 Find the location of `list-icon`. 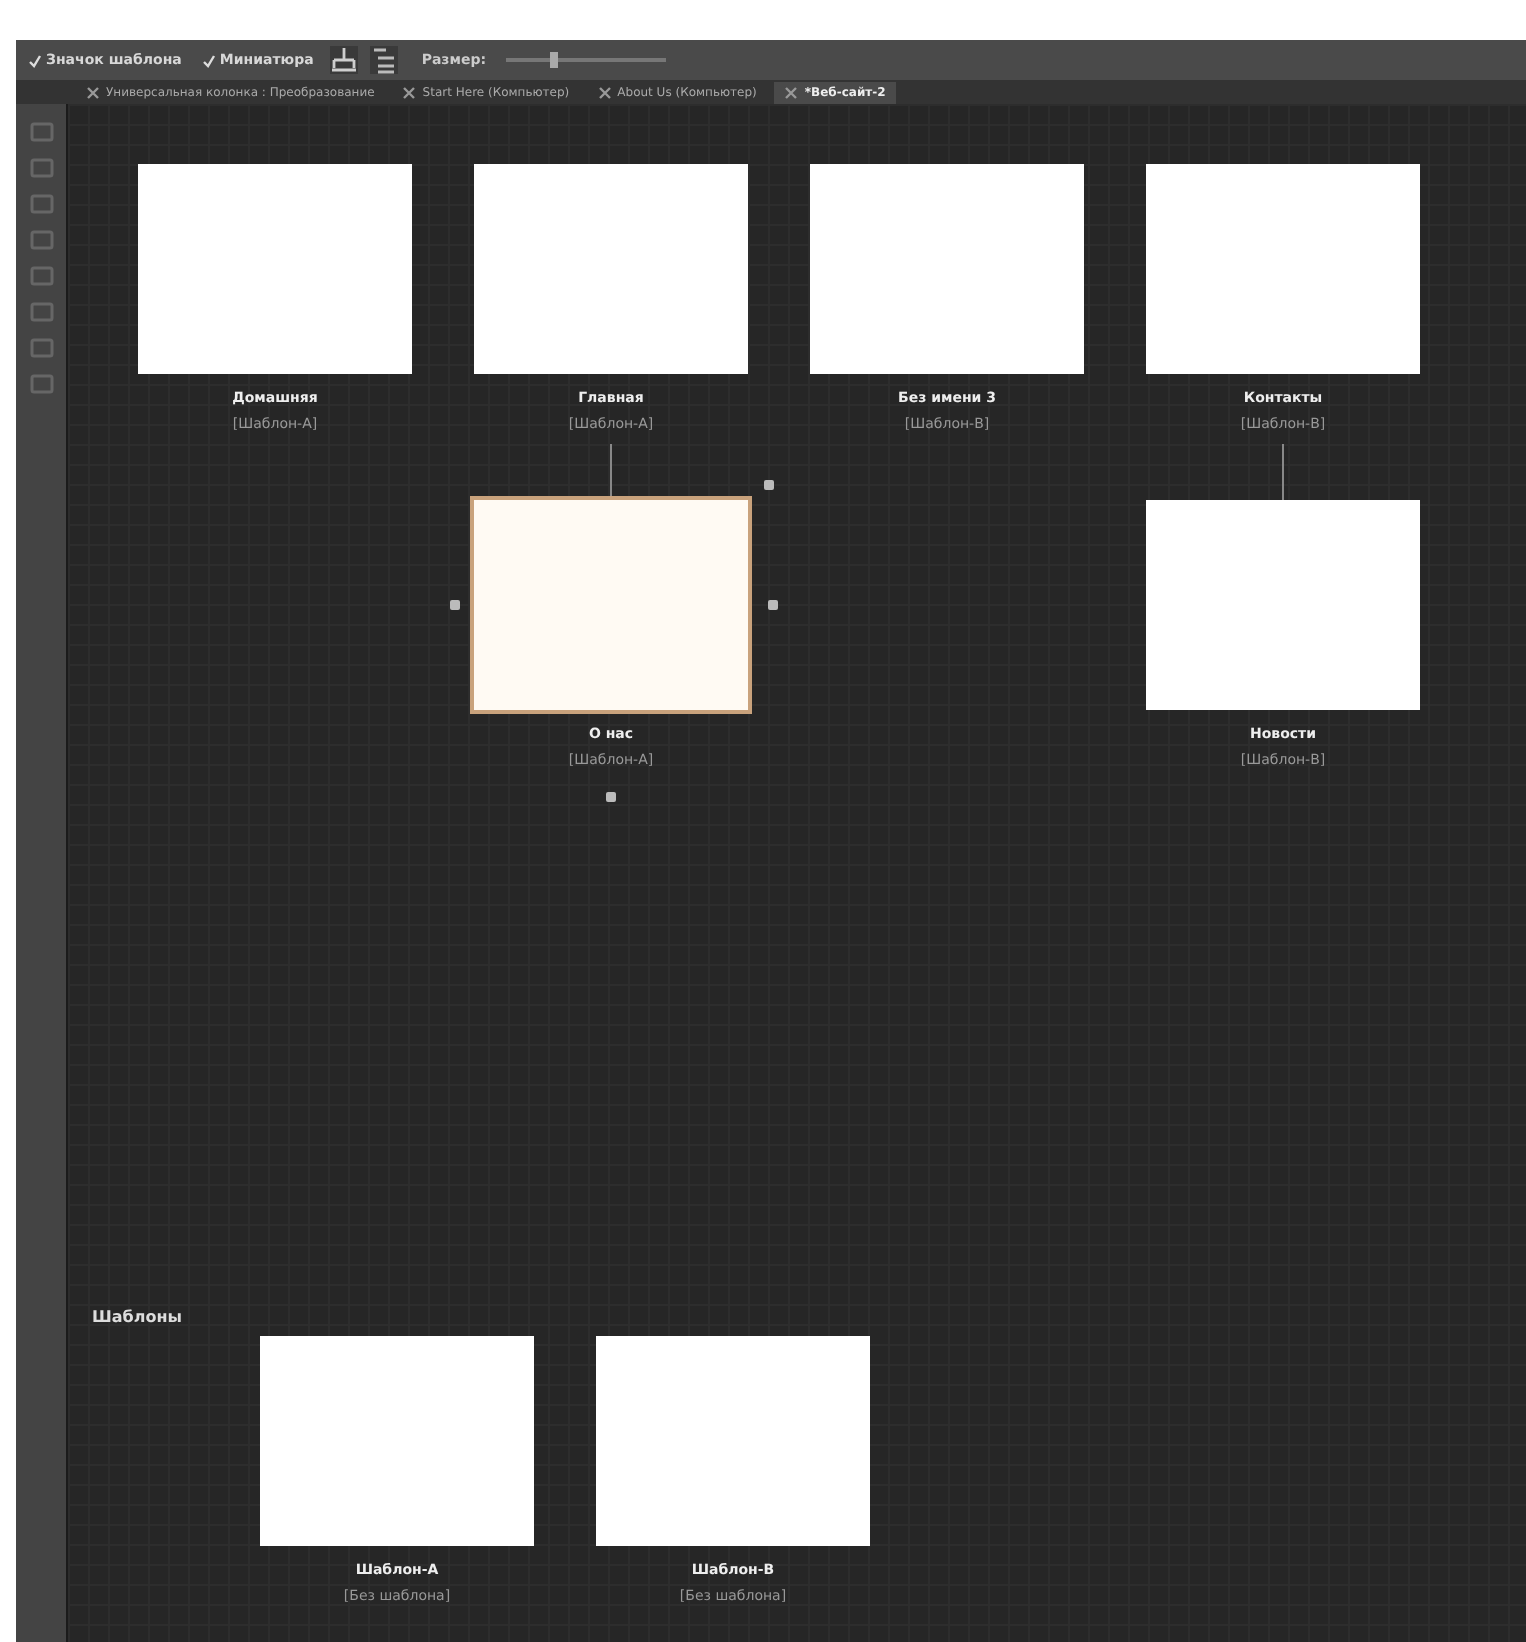

list-icon is located at coordinates (383, 60).